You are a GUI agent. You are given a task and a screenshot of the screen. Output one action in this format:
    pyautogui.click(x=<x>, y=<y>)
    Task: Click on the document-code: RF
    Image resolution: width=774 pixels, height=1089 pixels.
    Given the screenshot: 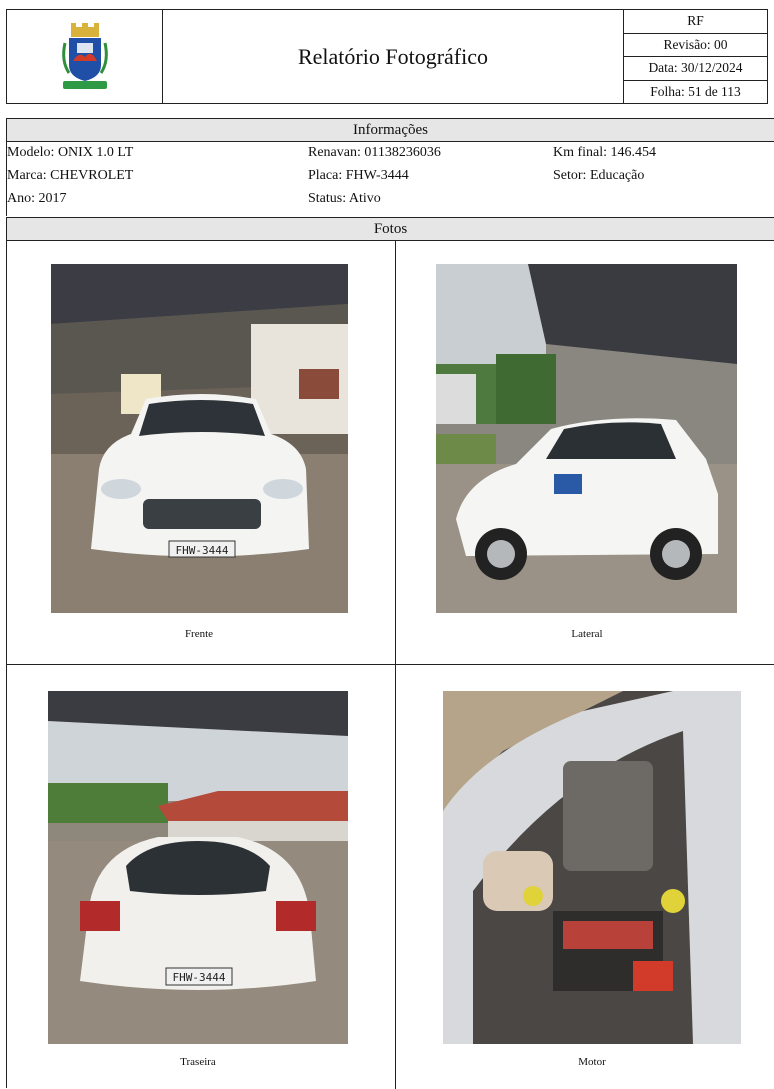 What is the action you would take?
    pyautogui.click(x=695, y=22)
    